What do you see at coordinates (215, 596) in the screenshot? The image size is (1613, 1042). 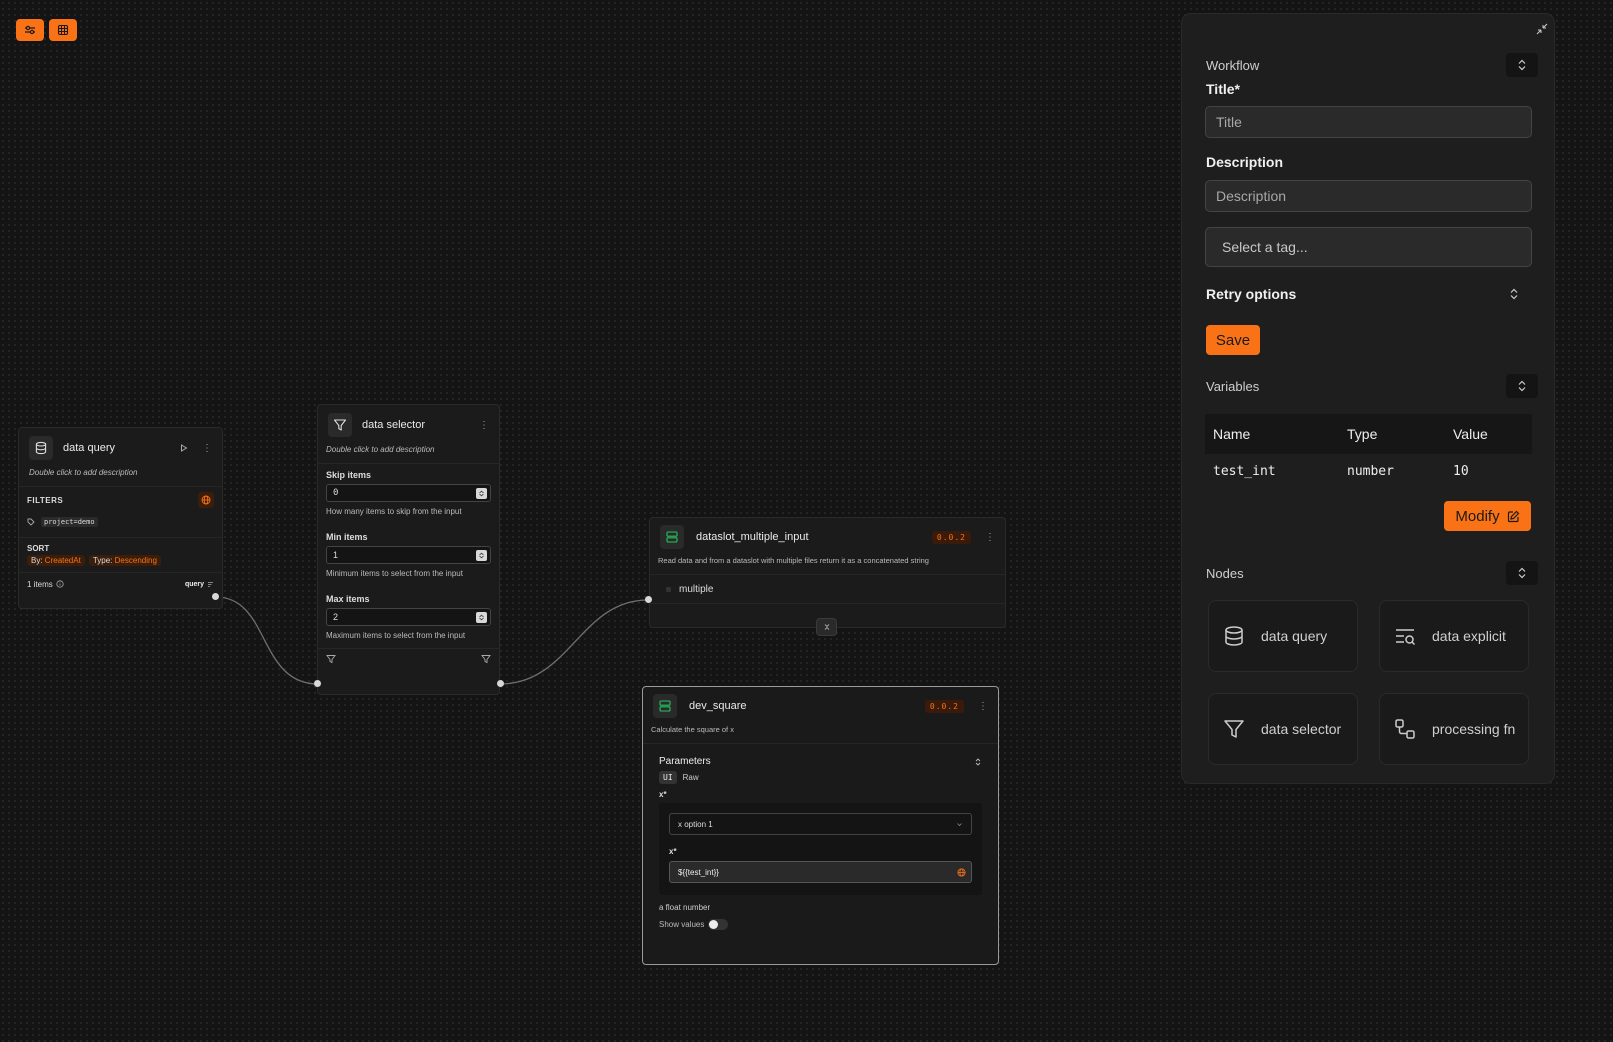 I see `query-output-port` at bounding box center [215, 596].